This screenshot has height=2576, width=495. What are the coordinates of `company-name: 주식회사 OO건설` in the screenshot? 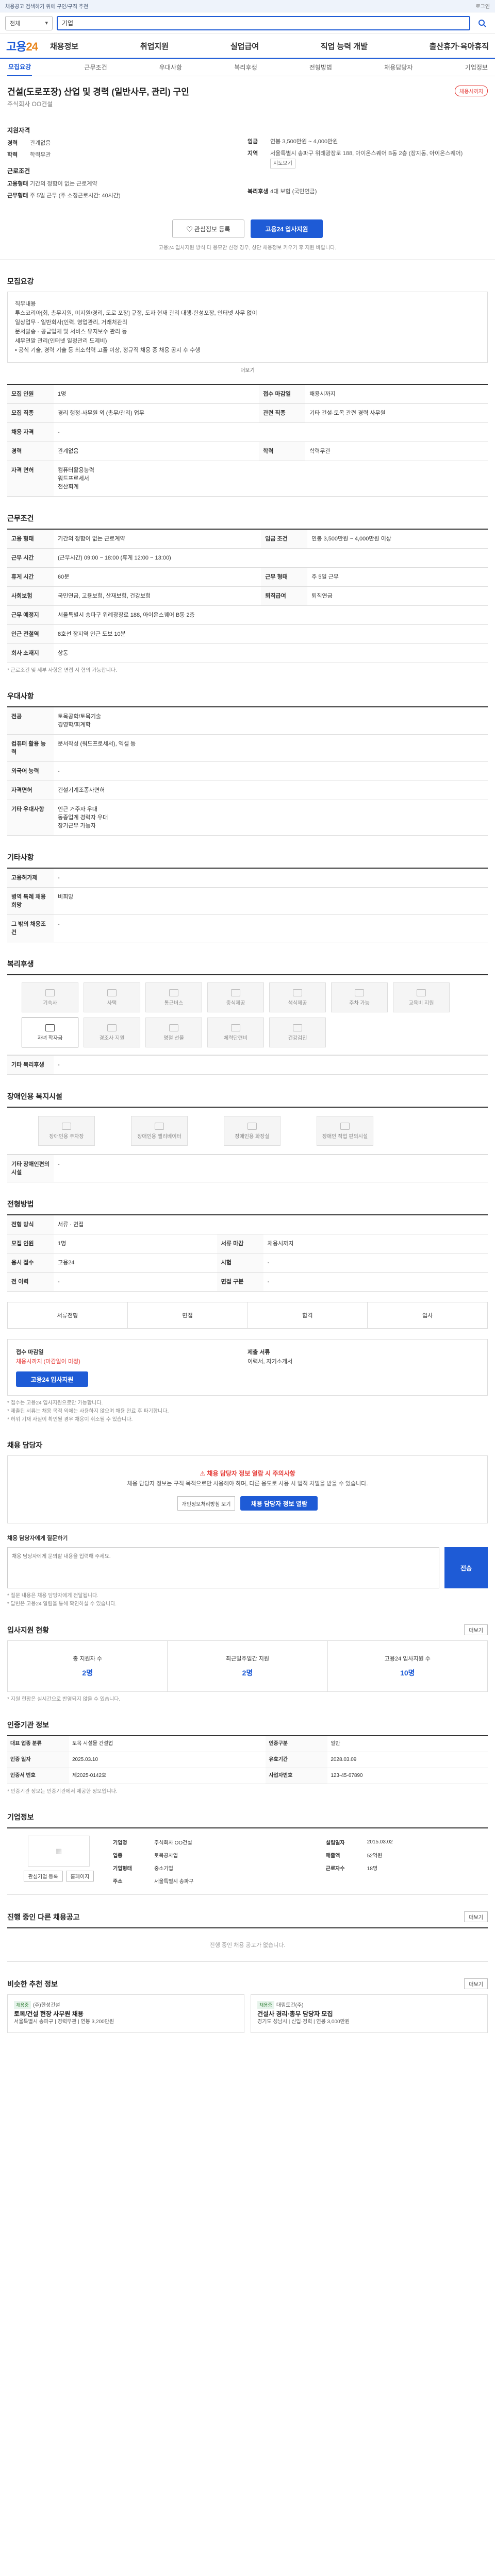 It's located at (247, 103).